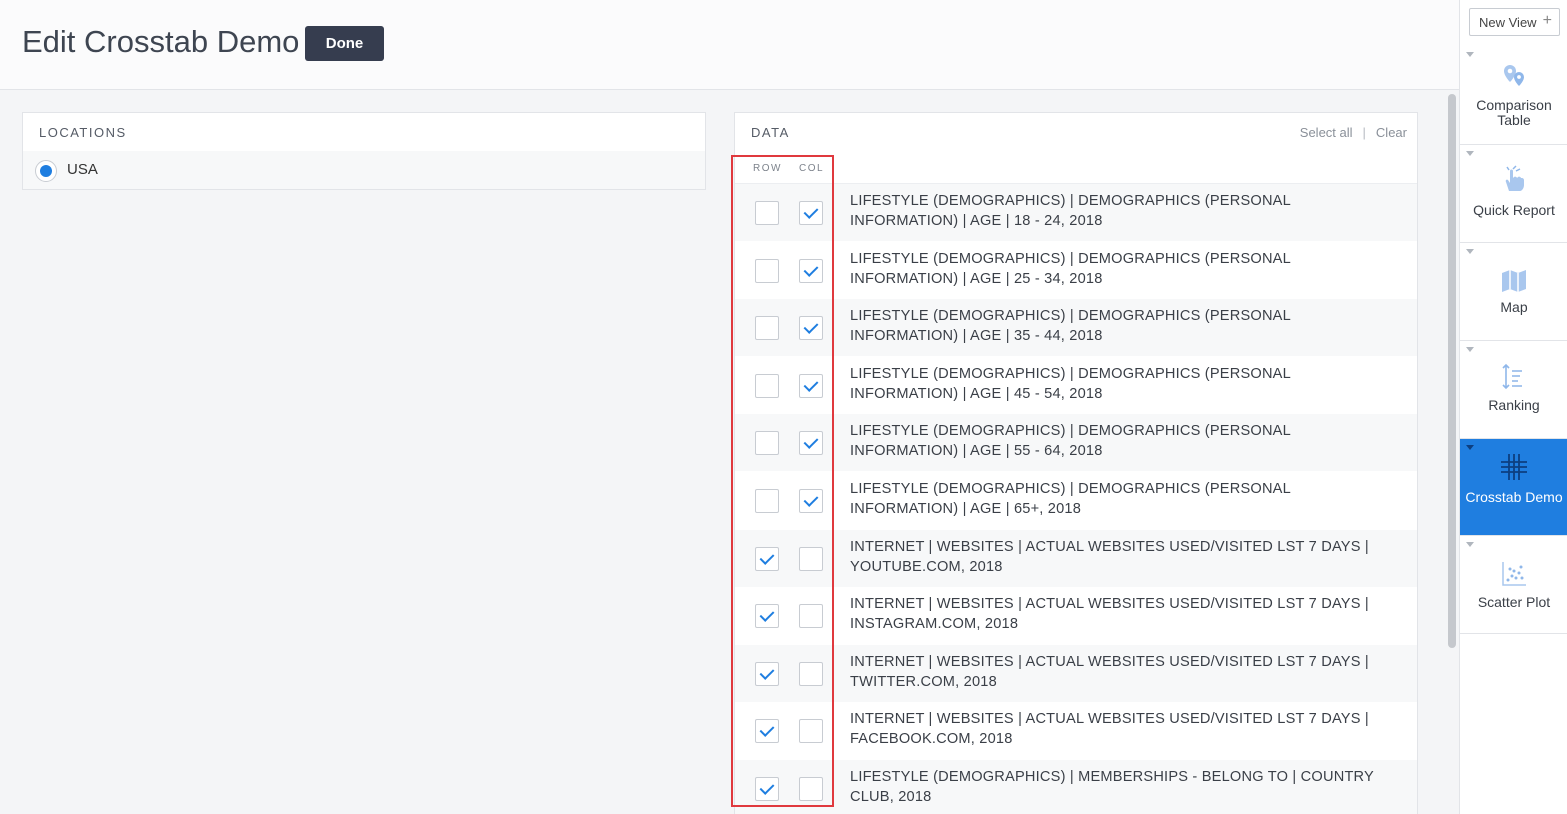 The height and width of the screenshot is (814, 1567). What do you see at coordinates (1508, 22) in the screenshot?
I see `new-view-label: New View` at bounding box center [1508, 22].